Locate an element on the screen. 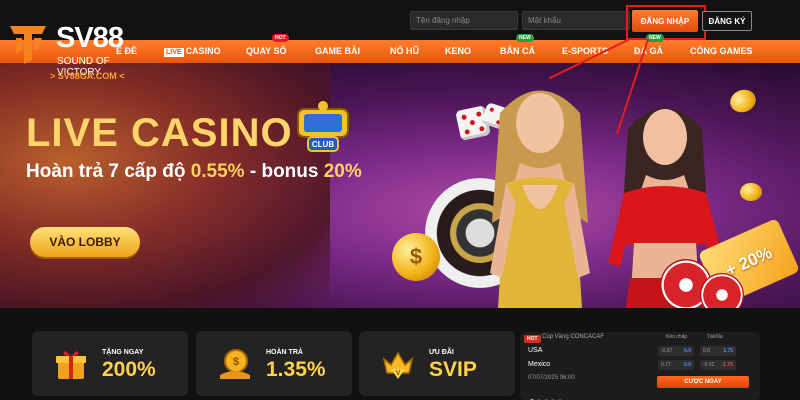 The width and height of the screenshot is (800, 400). nav-label: NỔ HŨ is located at coordinates (404, 51).